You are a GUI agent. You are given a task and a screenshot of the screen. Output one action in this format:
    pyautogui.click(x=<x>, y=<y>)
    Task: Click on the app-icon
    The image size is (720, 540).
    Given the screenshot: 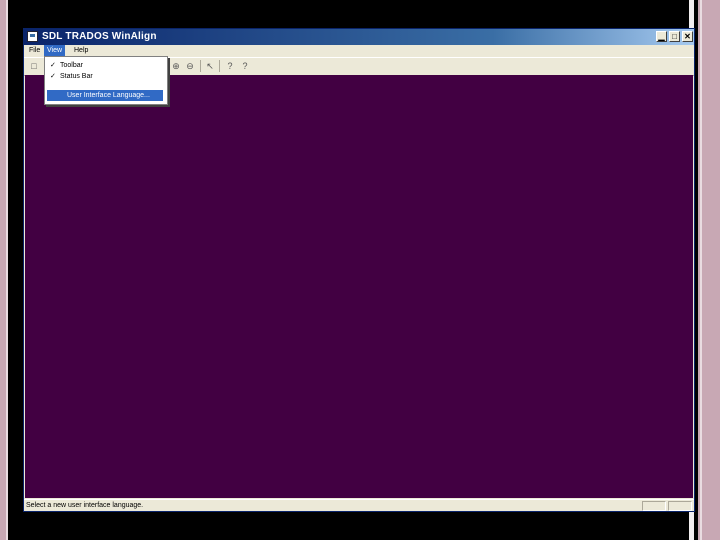 What is the action you would take?
    pyautogui.click(x=32, y=36)
    